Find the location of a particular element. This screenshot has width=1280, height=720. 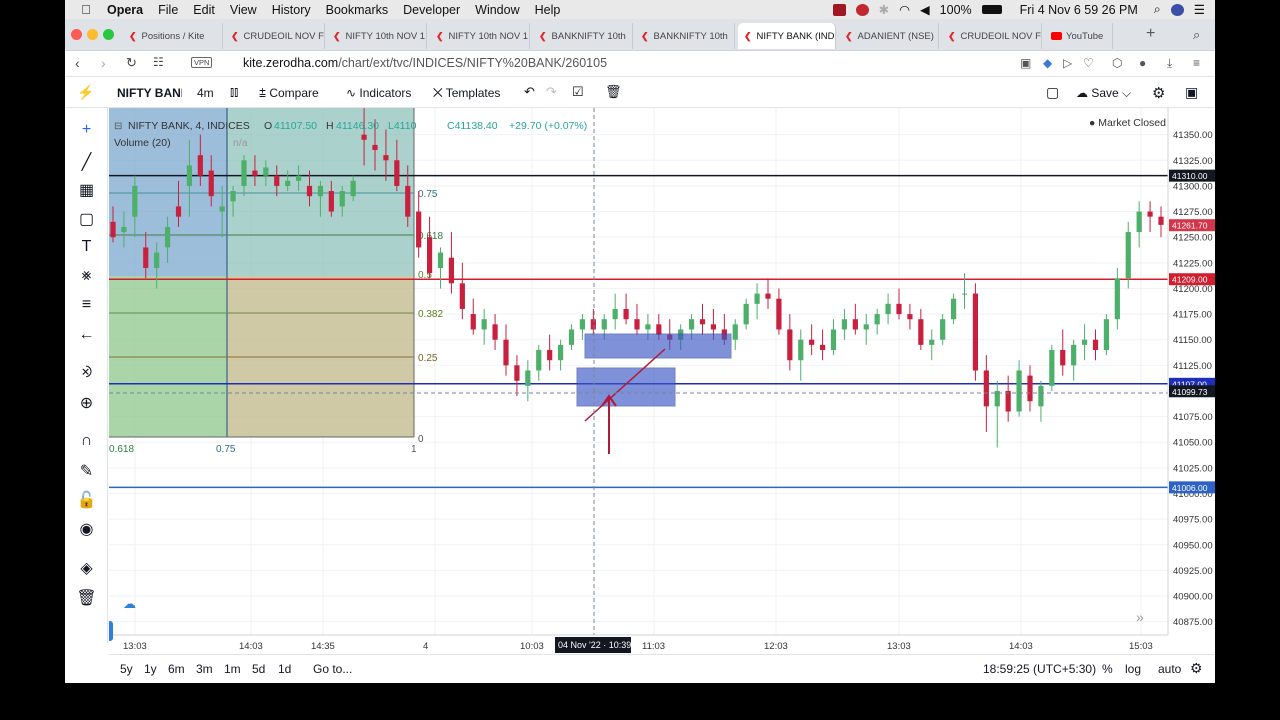

profile-icon: ● is located at coordinates (1142, 63).